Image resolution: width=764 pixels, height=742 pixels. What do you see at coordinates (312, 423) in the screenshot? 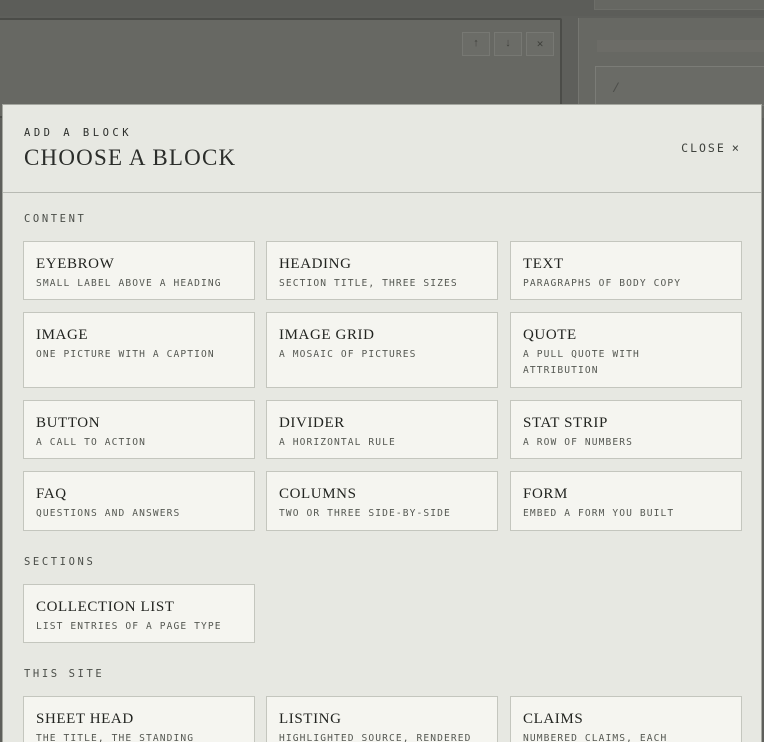
I see `block-name: DIVIDER` at bounding box center [312, 423].